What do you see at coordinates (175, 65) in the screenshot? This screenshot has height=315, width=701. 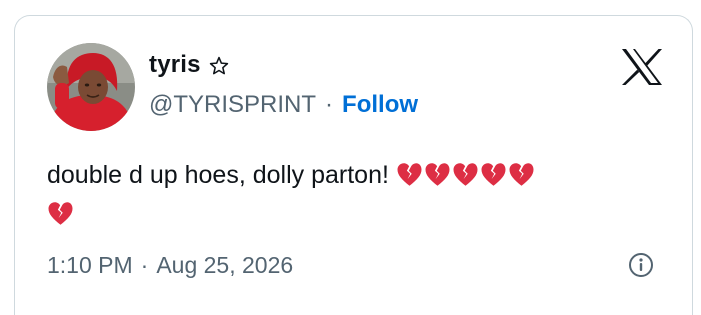 I see `display-name: tyris` at bounding box center [175, 65].